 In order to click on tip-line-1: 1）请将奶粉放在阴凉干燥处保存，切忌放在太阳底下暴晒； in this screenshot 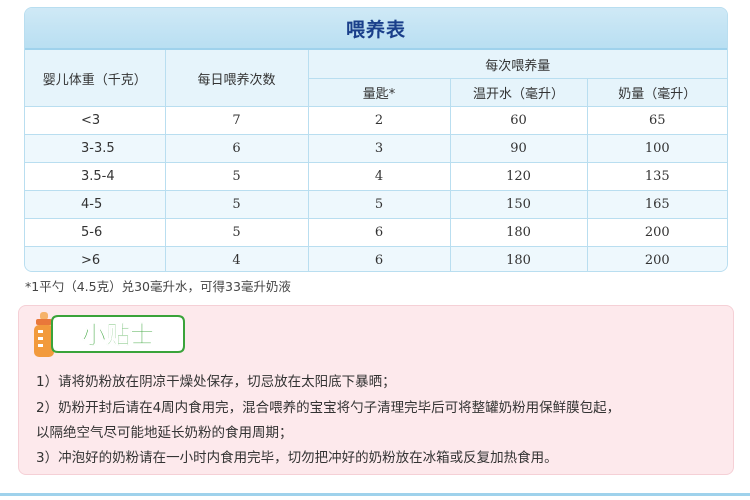, I will do `click(216, 382)`.